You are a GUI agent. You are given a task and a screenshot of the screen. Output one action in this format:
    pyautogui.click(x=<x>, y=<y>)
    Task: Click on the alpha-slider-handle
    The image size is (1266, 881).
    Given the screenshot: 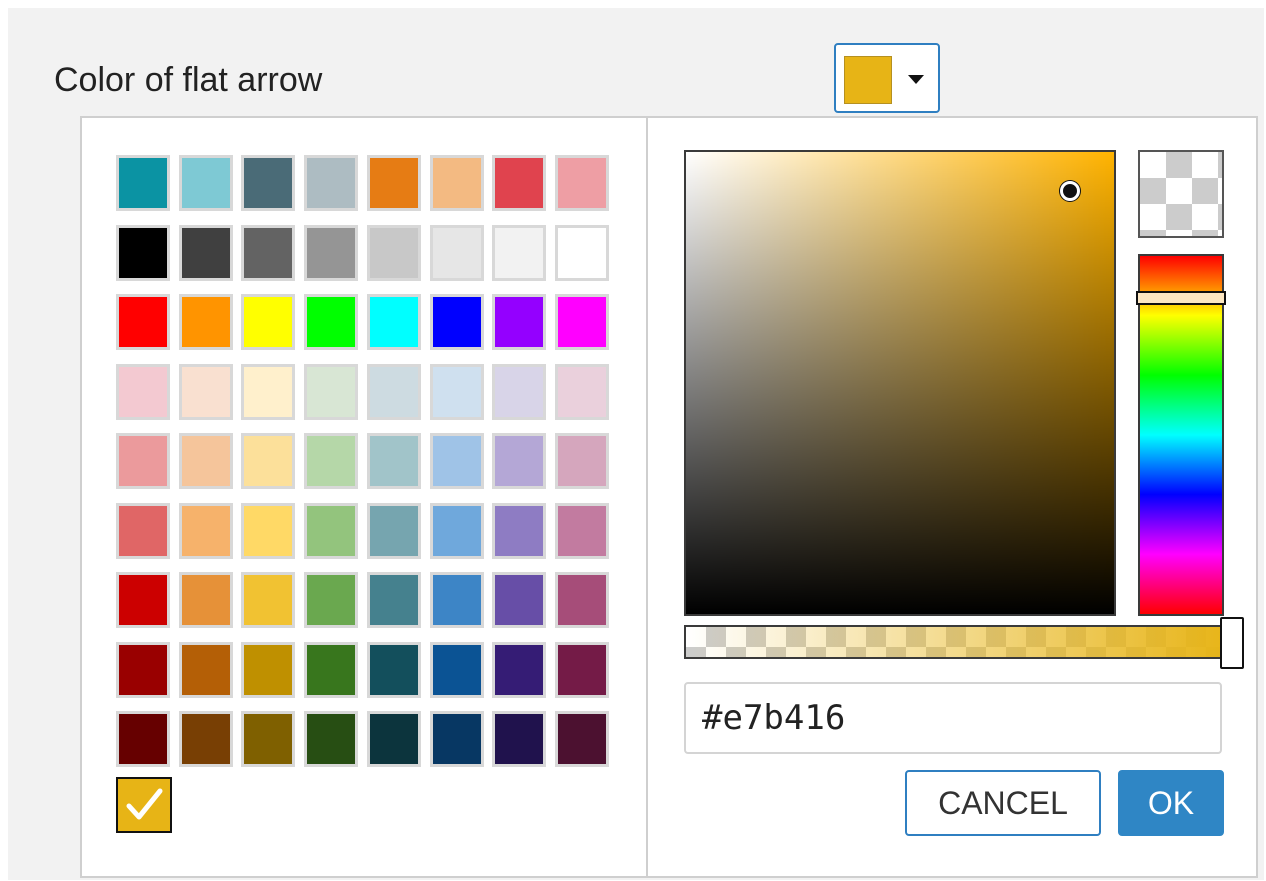 What is the action you would take?
    pyautogui.click(x=1232, y=643)
    